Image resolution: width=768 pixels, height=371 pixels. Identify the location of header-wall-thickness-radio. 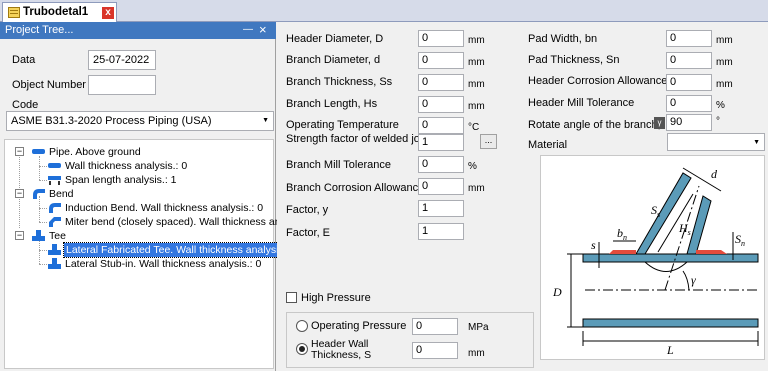
(302, 349).